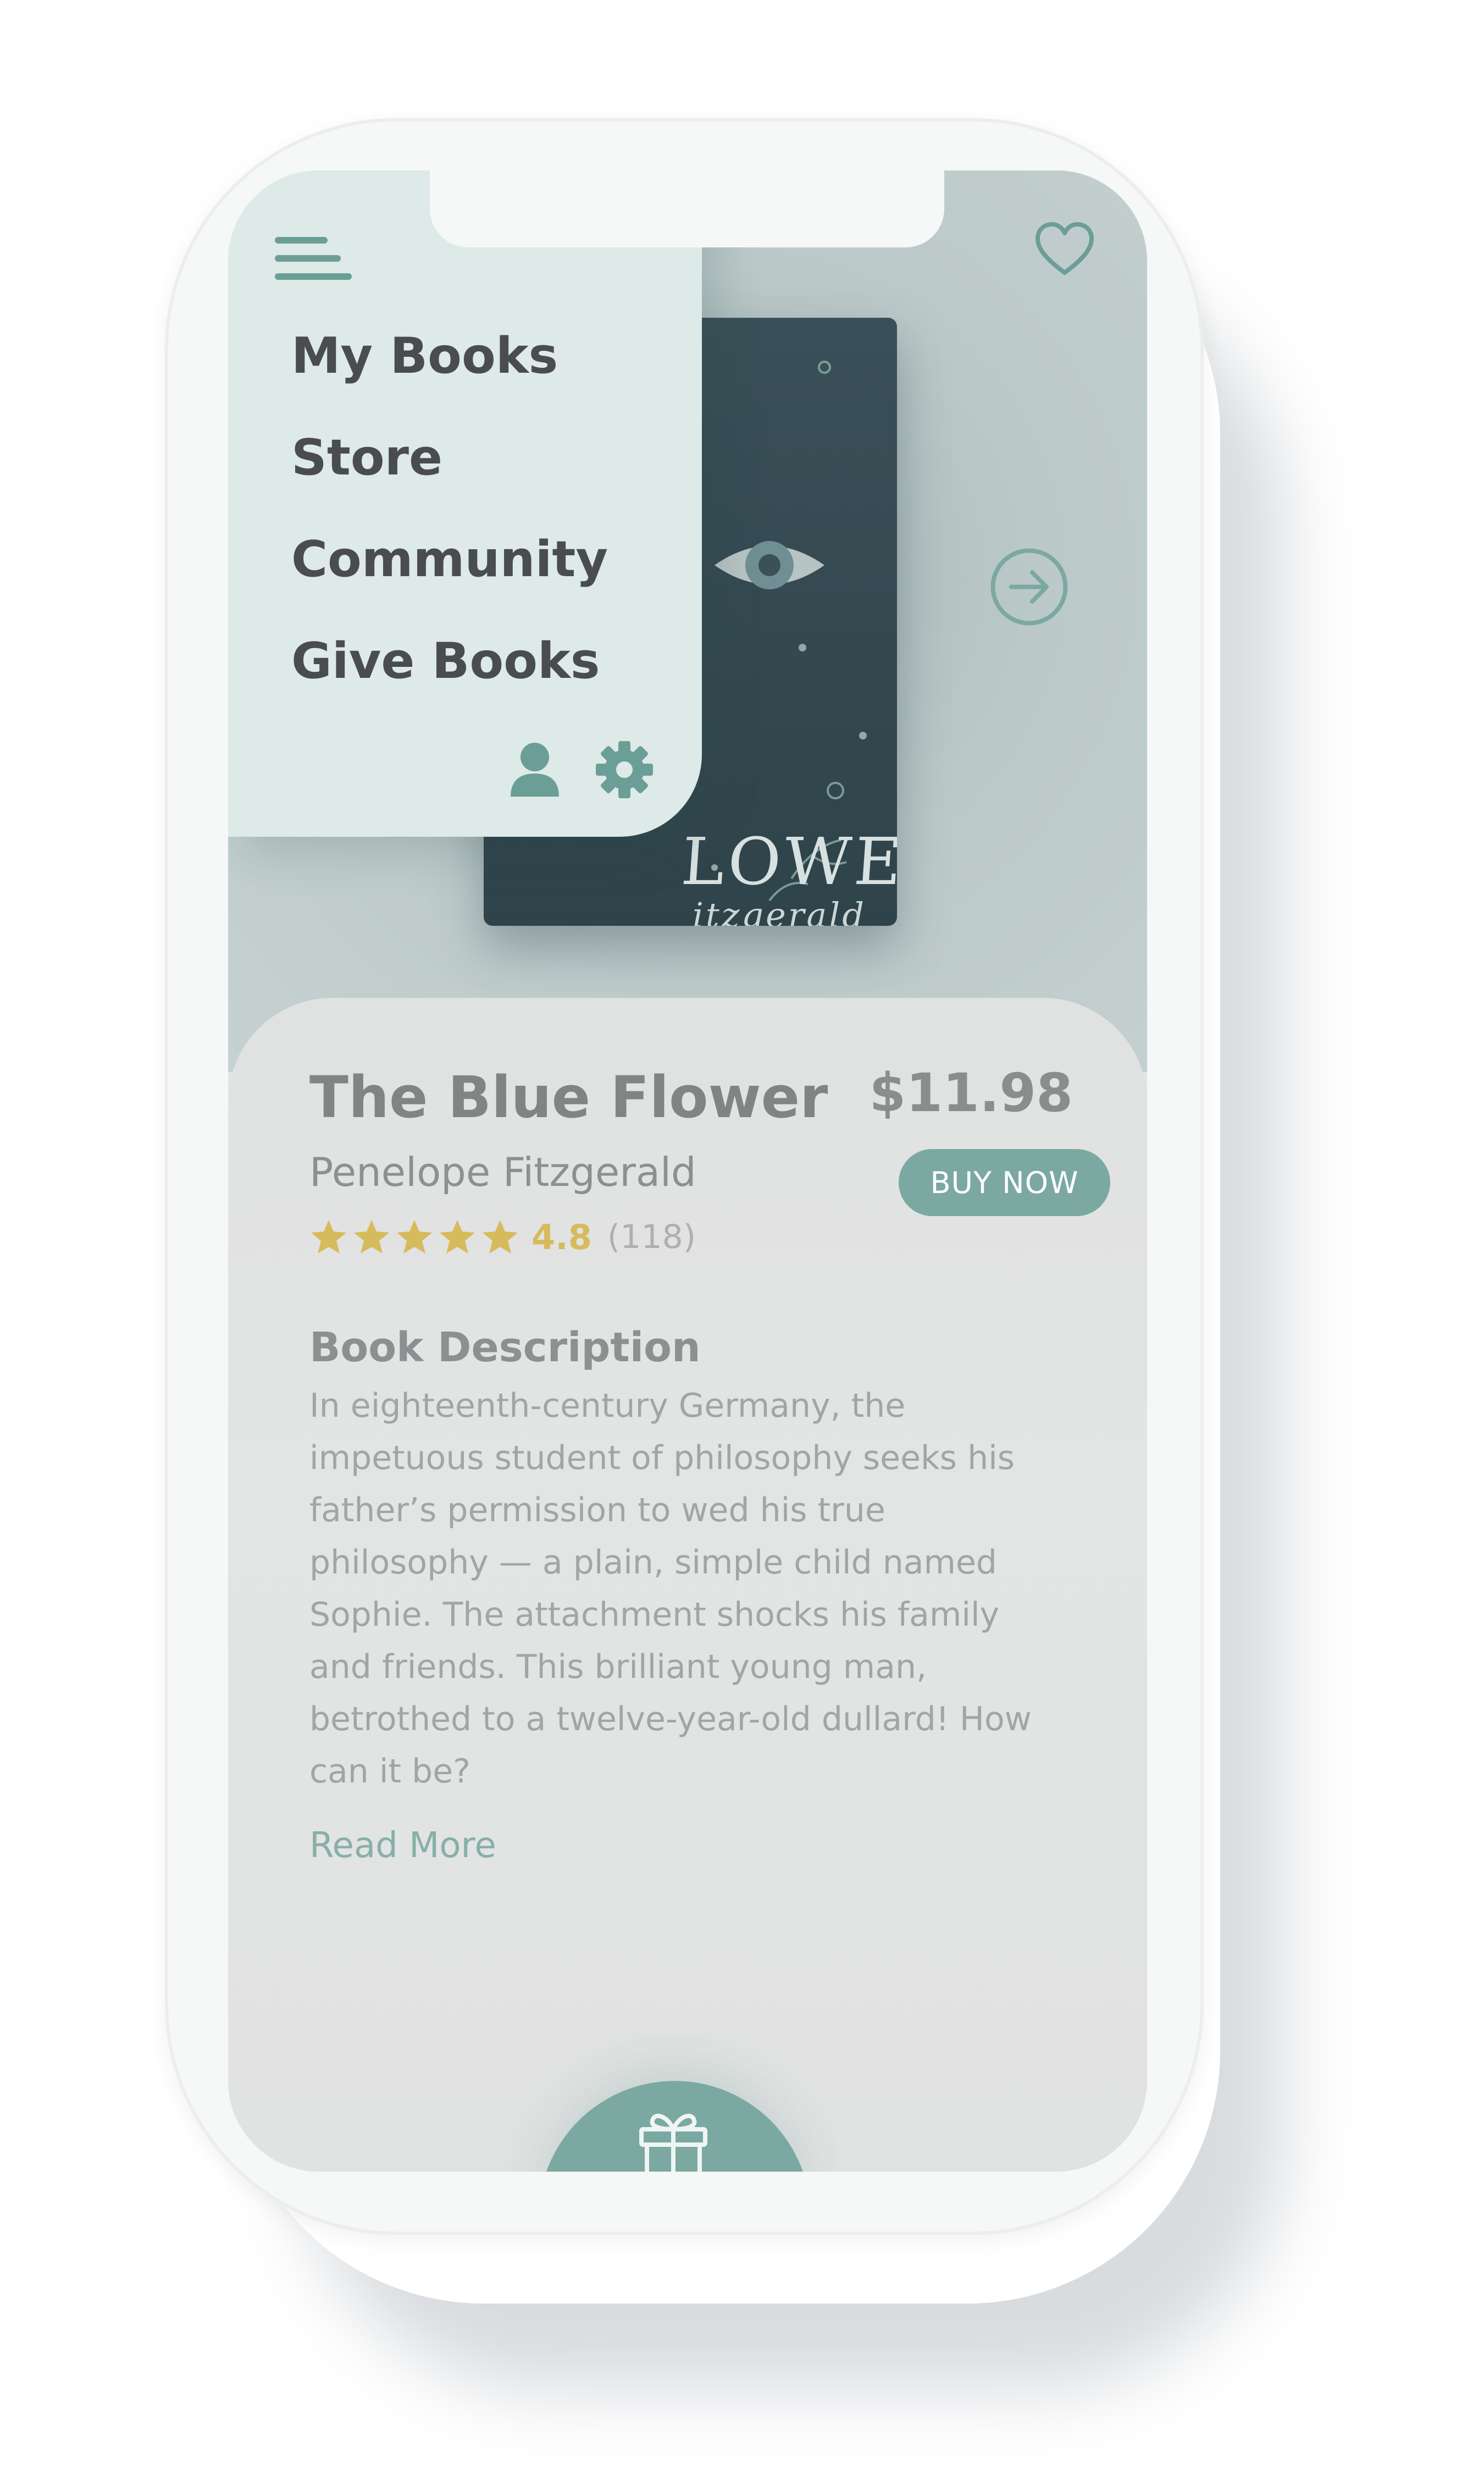 This screenshot has height=2474, width=1484. What do you see at coordinates (673, 2142) in the screenshot?
I see `gift-icon` at bounding box center [673, 2142].